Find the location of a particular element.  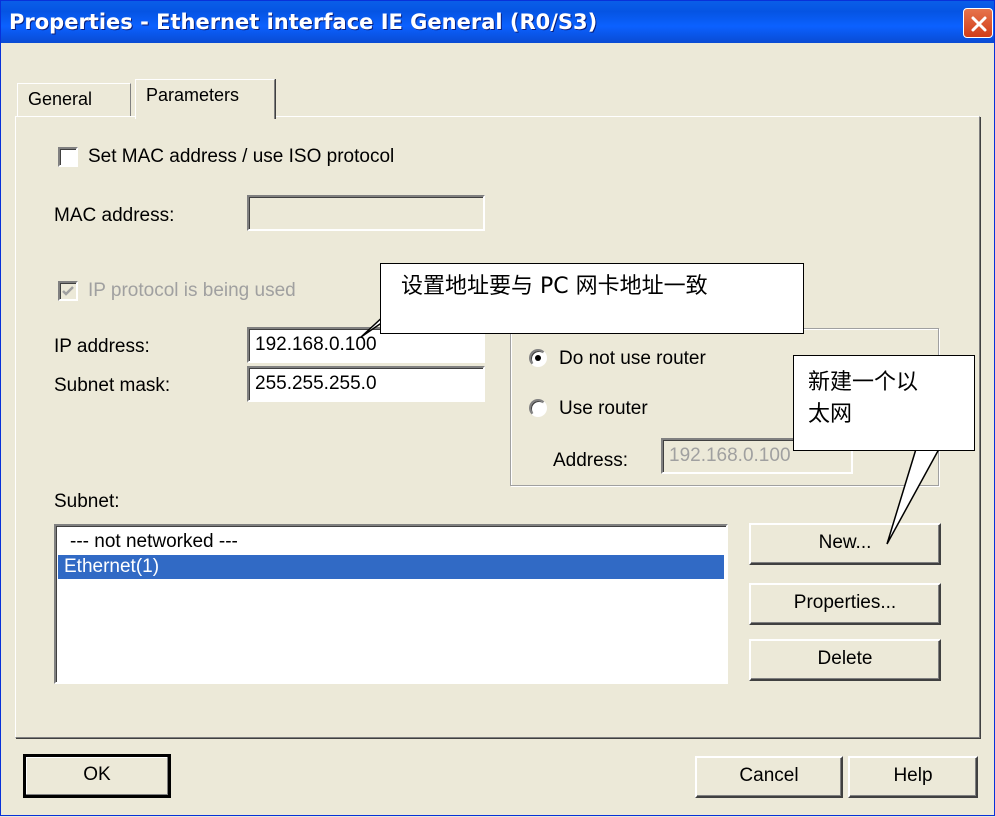

address-note-text: 设置地址要与 PC 网卡地址一致 is located at coordinates (554, 286).